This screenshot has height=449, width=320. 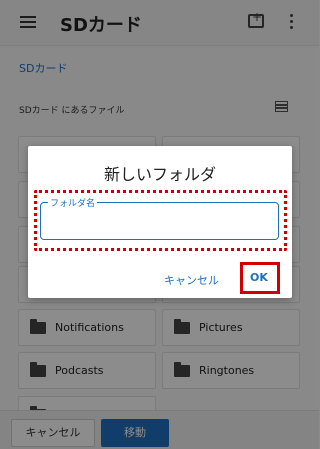 What do you see at coordinates (157, 221) in the screenshot?
I see `folder-name-input` at bounding box center [157, 221].